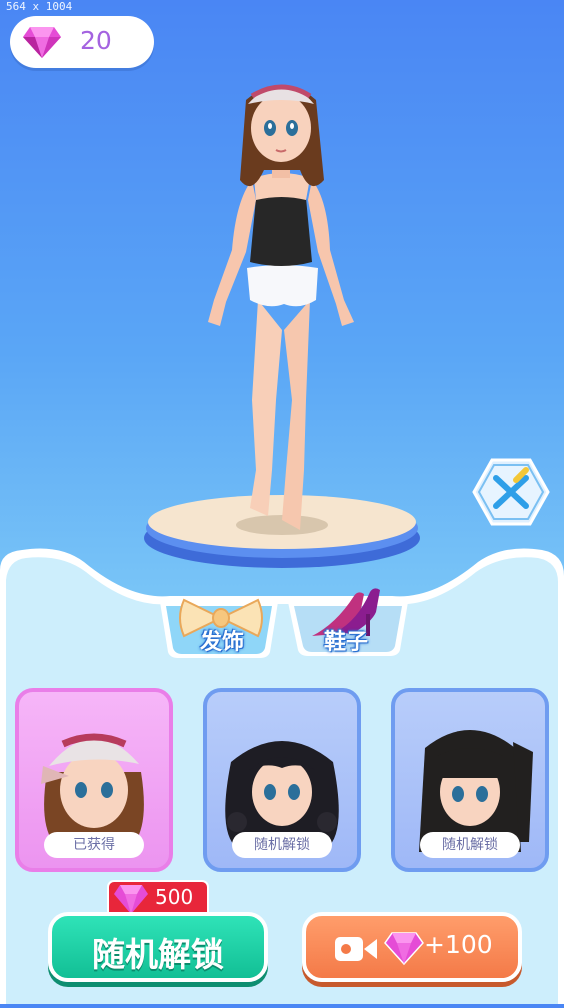 The image size is (564, 1008). I want to click on item-status-label: 已获得, so click(94, 845).